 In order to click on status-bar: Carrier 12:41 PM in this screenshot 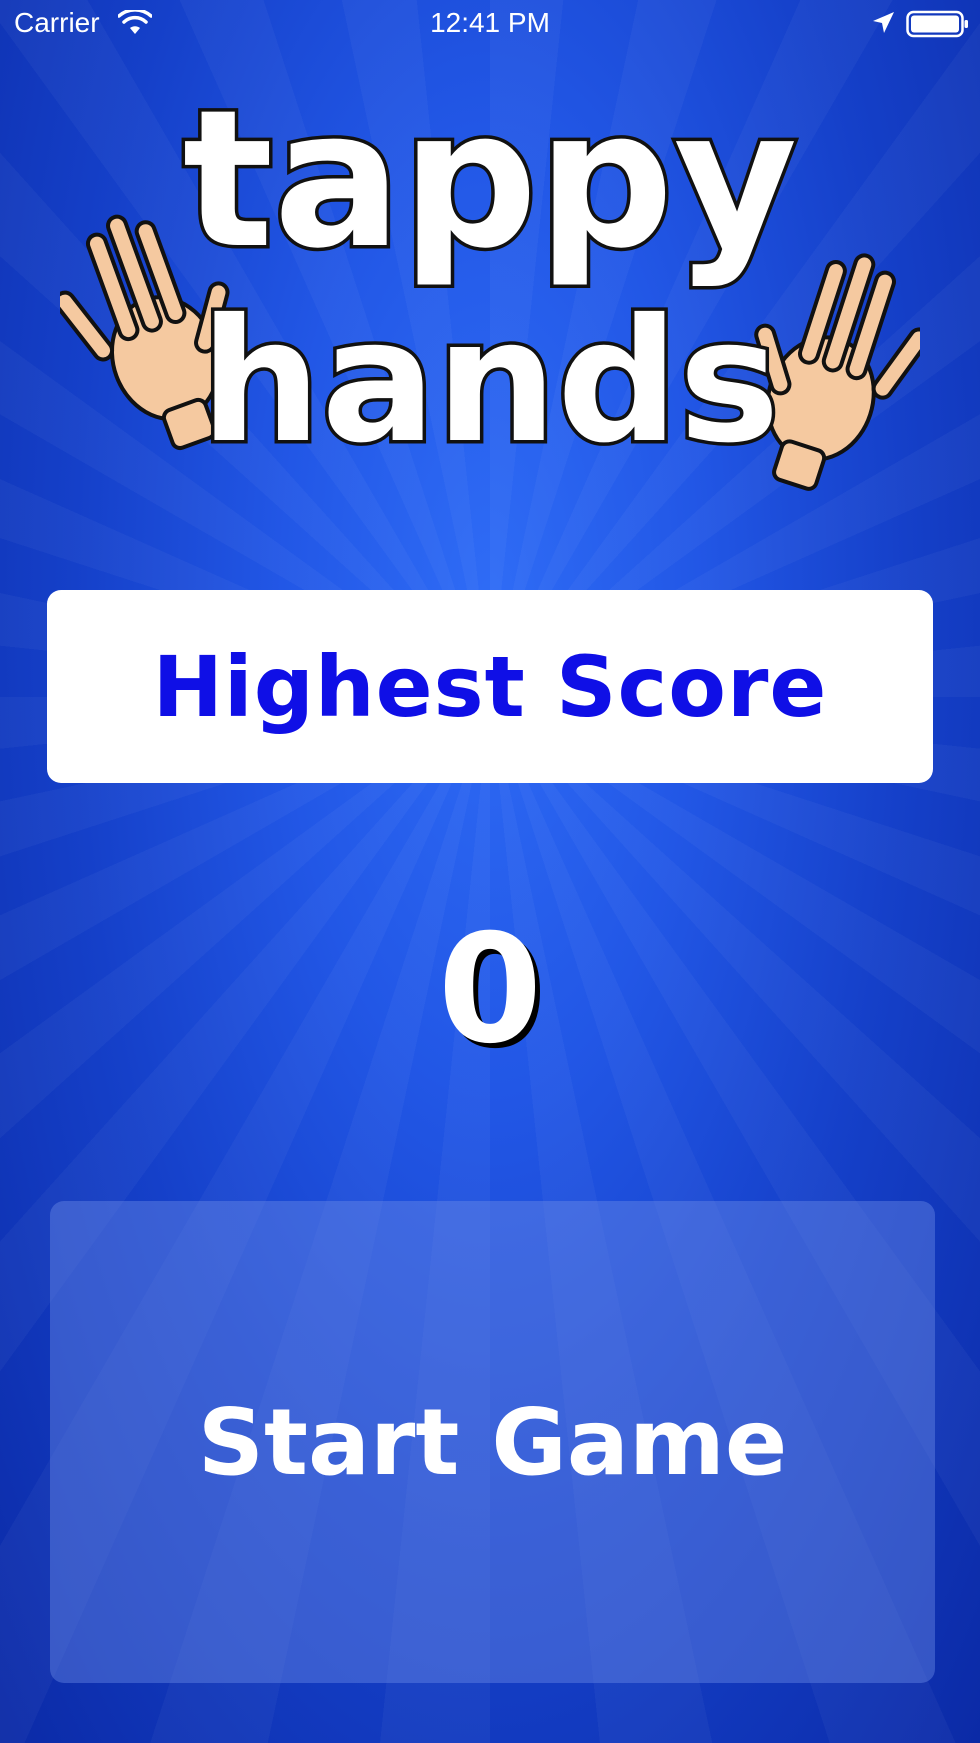, I will do `click(490, 24)`.